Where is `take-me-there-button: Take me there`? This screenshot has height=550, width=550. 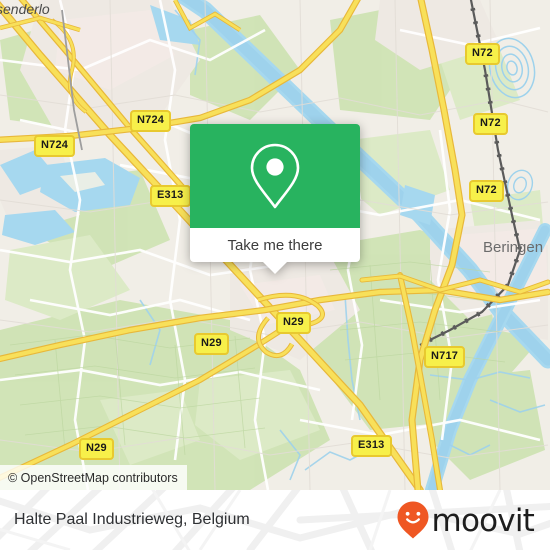 take-me-there-button: Take me there is located at coordinates (275, 251).